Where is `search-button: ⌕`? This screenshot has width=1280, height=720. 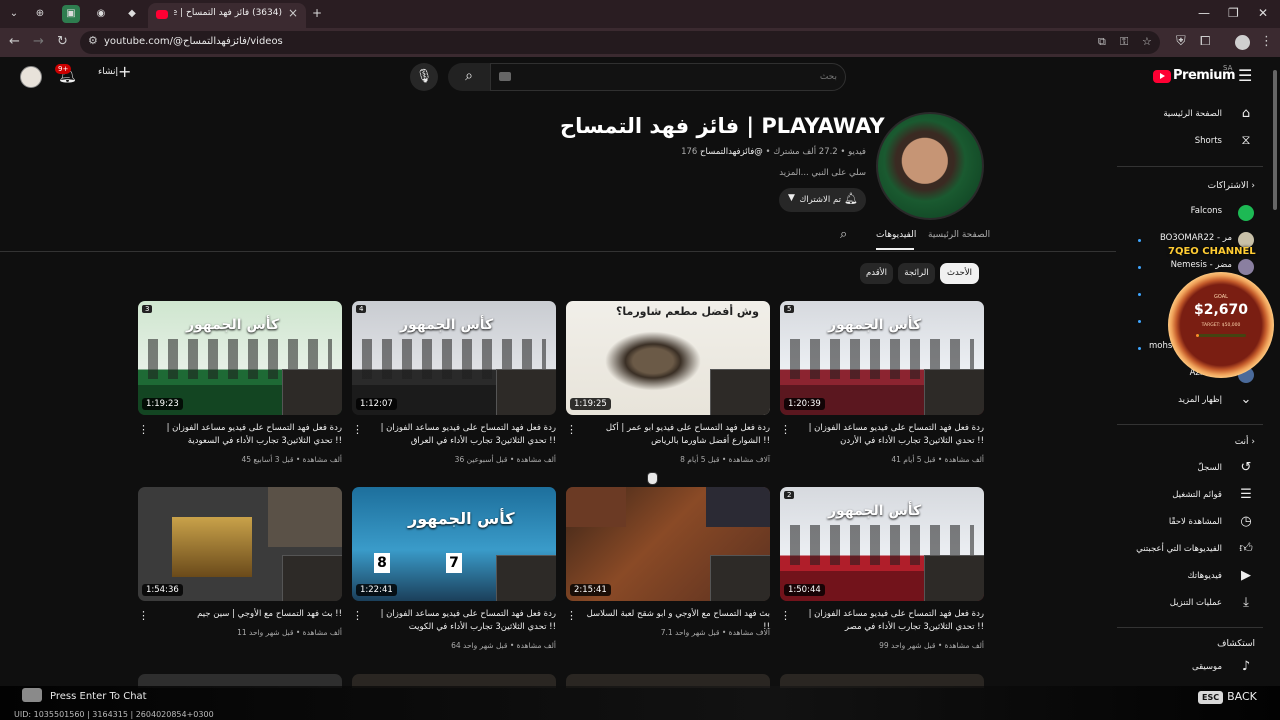 search-button: ⌕ is located at coordinates (469, 77).